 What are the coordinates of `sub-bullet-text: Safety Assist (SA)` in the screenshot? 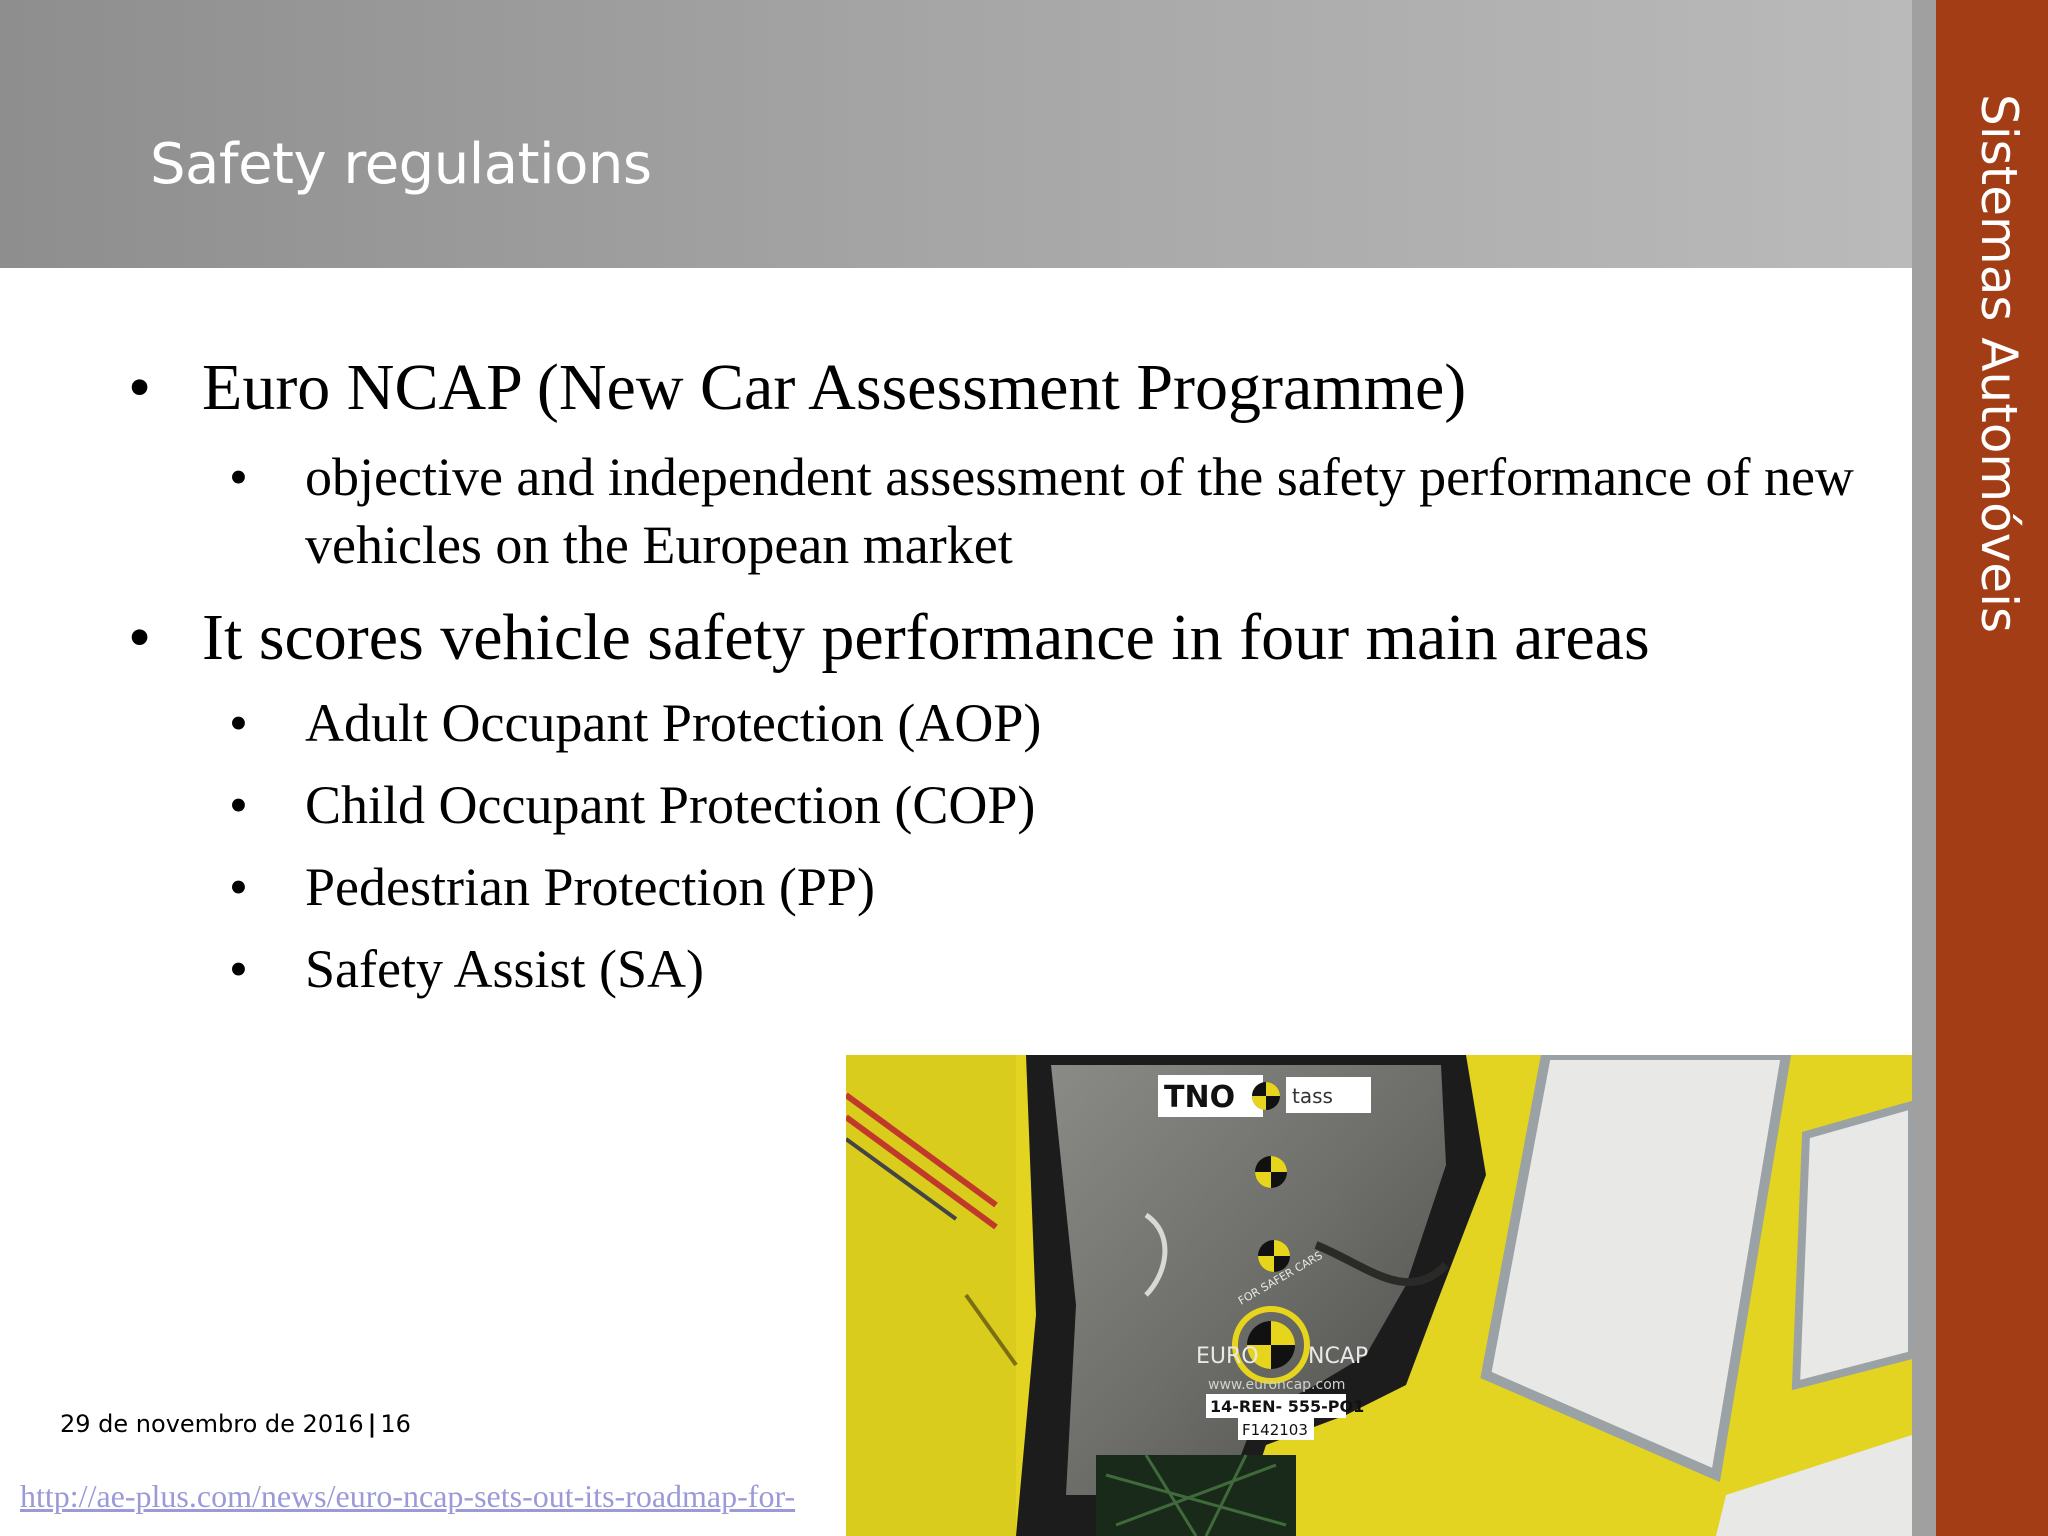 It's located at (505, 969).